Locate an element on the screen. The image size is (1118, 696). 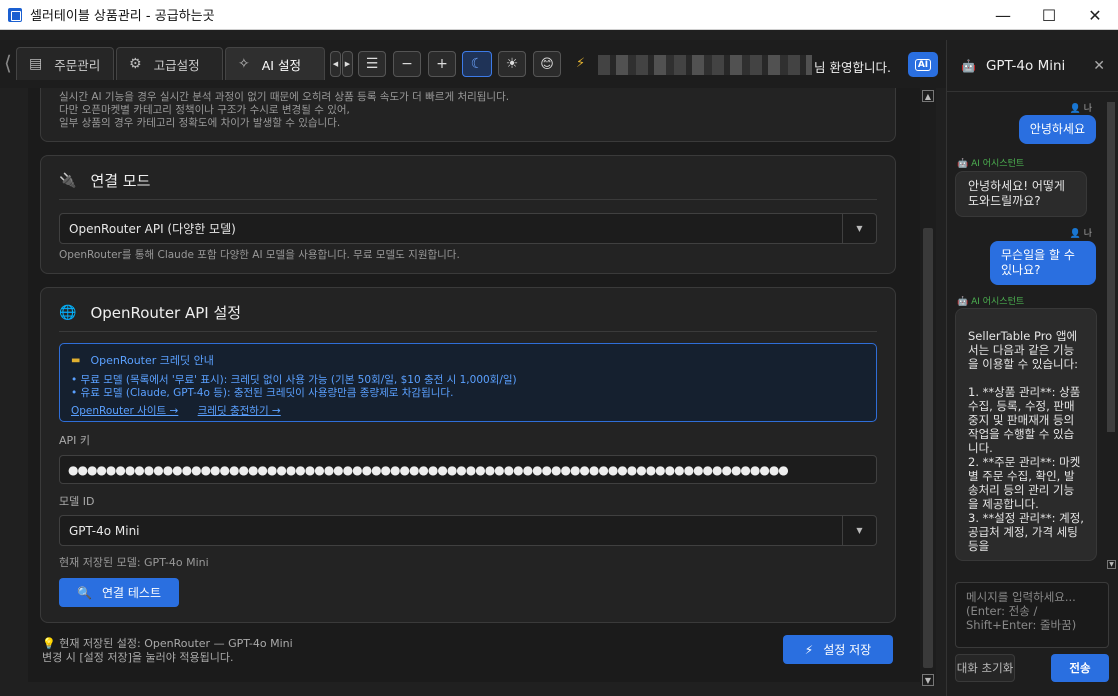
intro-line-3: 일부 상품의 경우 카테고리 정확도에 차이가 발생할 수 있습니다. is located at coordinates (200, 123).